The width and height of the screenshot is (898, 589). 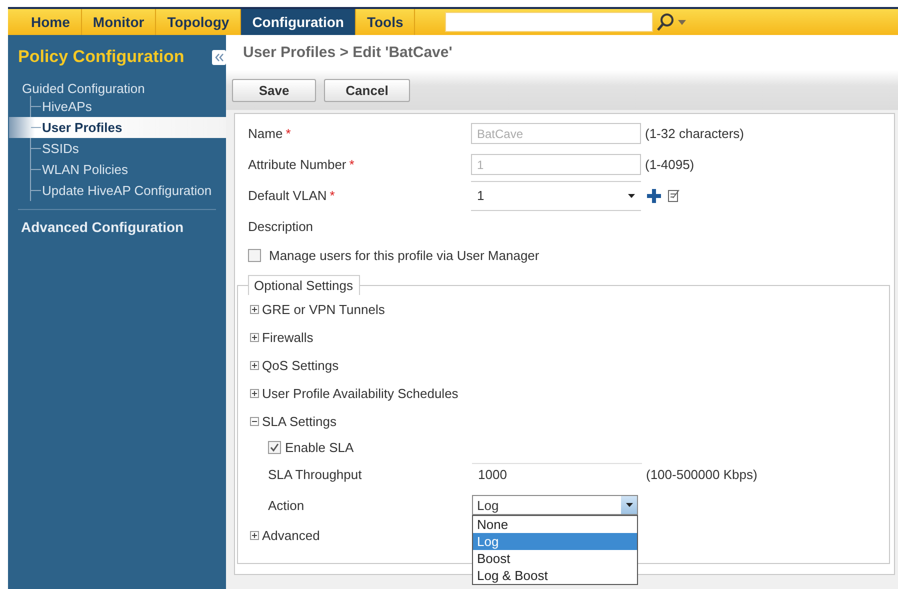 I want to click on dropdown-option: Boost, so click(x=555, y=558).